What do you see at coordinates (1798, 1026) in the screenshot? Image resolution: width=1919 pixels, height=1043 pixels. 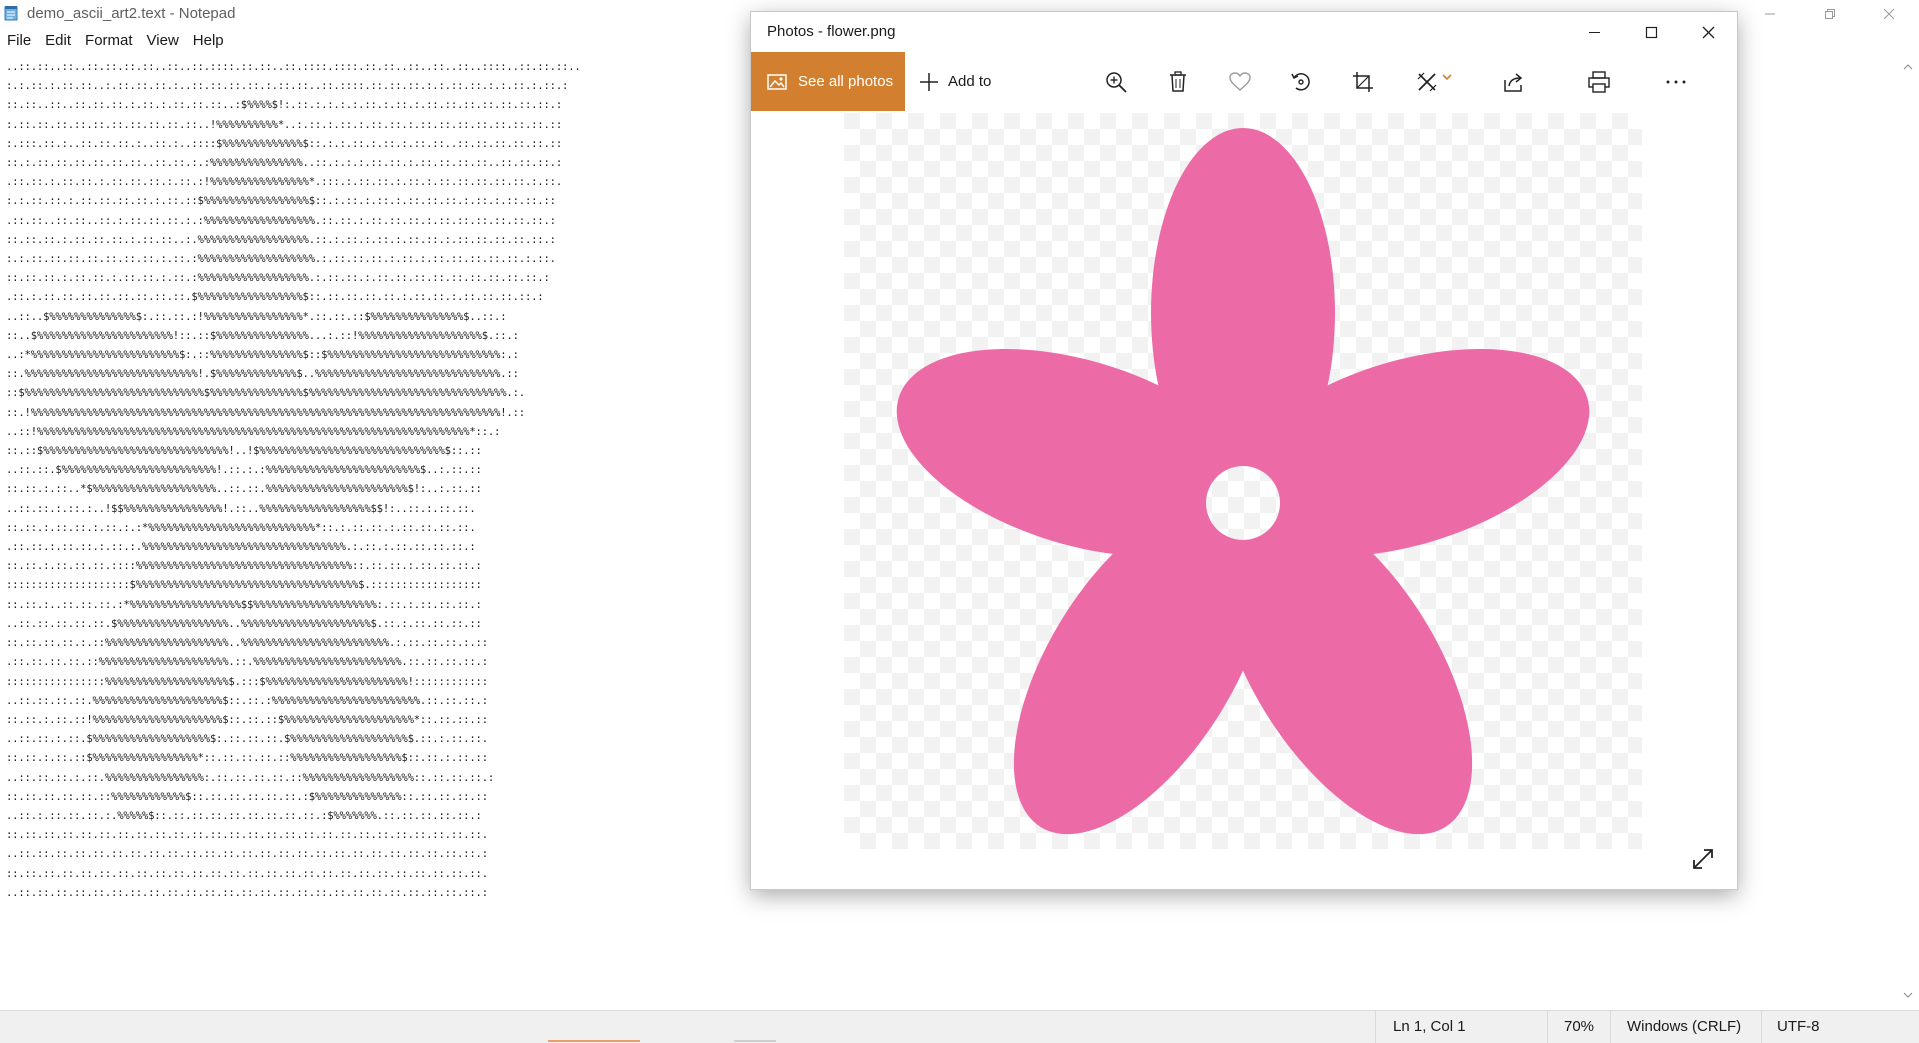 I see `status-encoding: UTF-8` at bounding box center [1798, 1026].